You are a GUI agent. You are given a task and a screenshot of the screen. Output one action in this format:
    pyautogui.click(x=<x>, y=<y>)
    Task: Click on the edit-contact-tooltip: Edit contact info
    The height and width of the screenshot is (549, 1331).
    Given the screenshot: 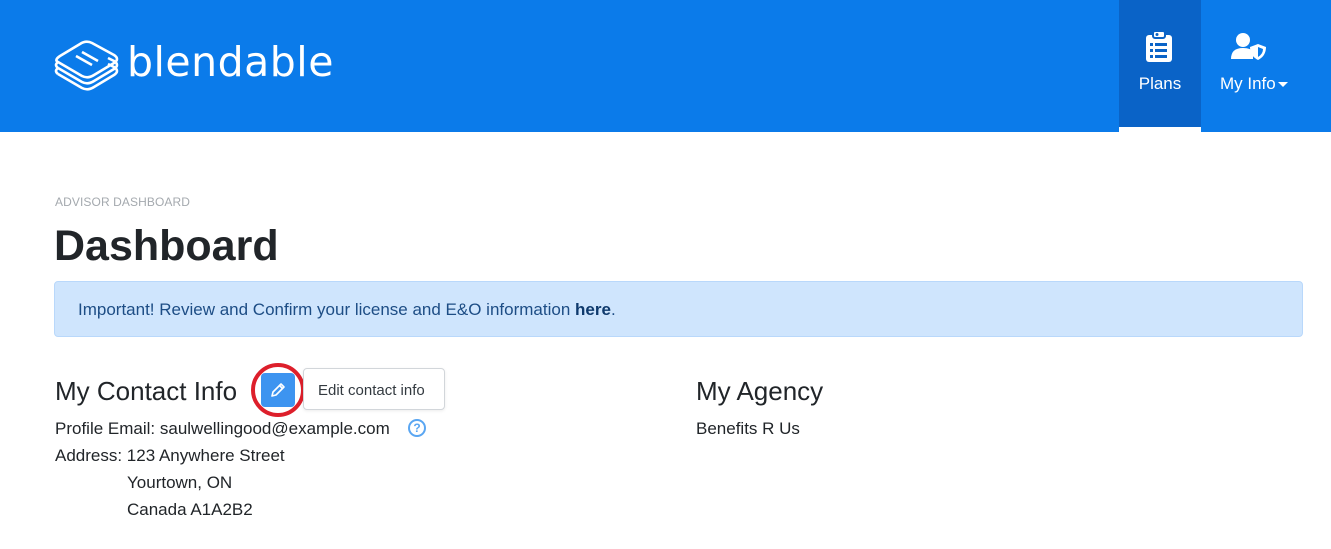 What is the action you would take?
    pyautogui.click(x=374, y=389)
    